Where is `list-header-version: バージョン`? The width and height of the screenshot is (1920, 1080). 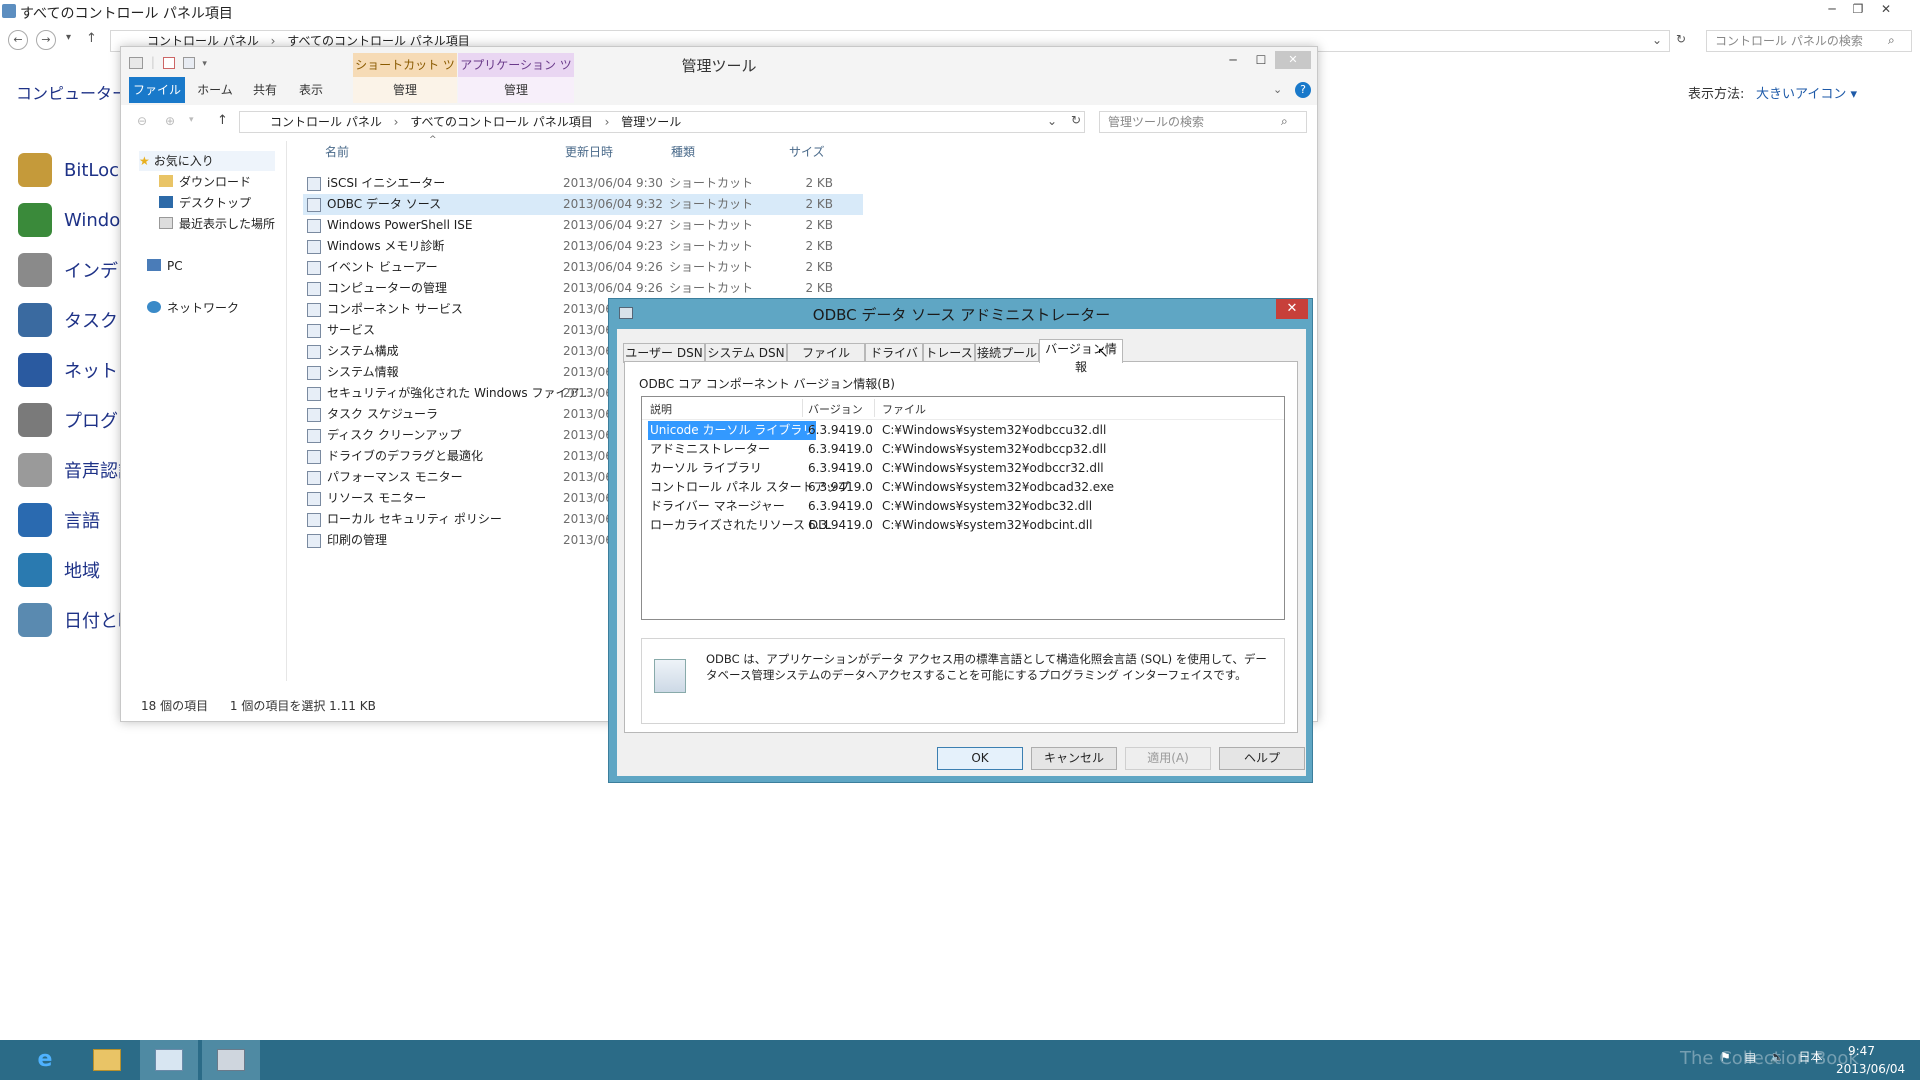 list-header-version: バージョン is located at coordinates (835, 409).